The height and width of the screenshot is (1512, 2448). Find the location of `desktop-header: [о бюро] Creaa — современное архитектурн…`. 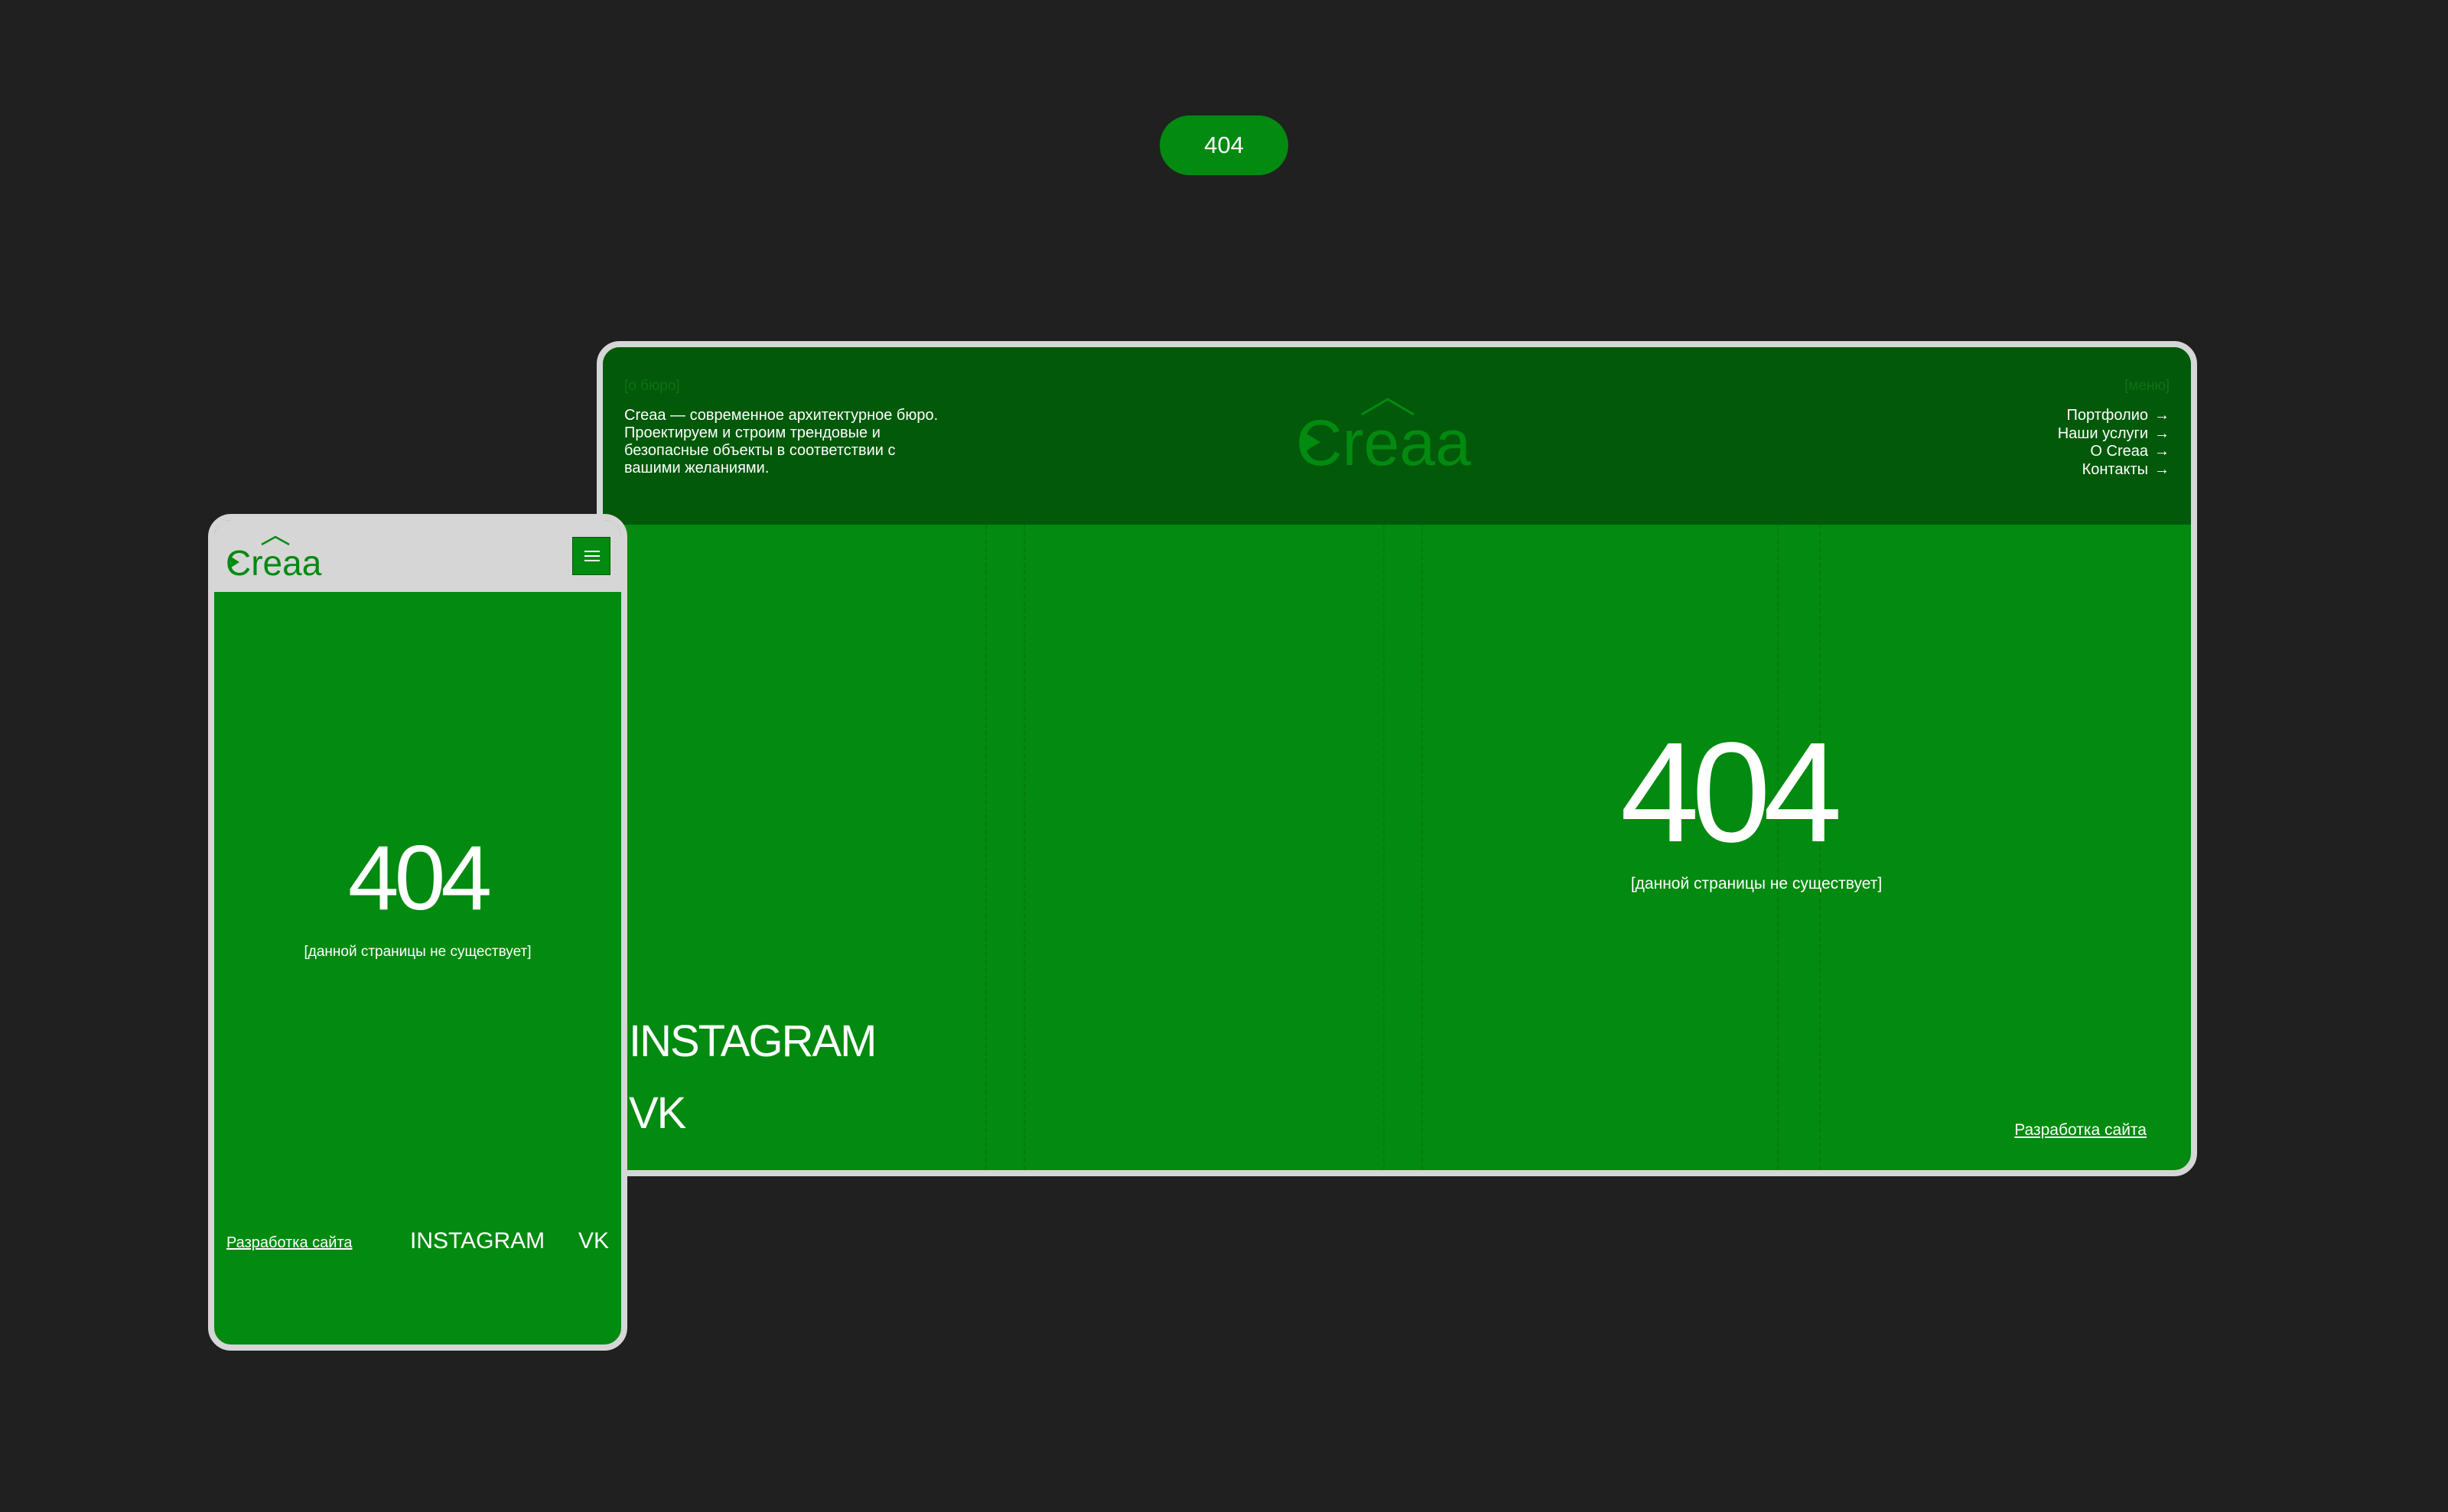

desktop-header: [о бюро] Creaa — современное архитектурн… is located at coordinates (1397, 436).